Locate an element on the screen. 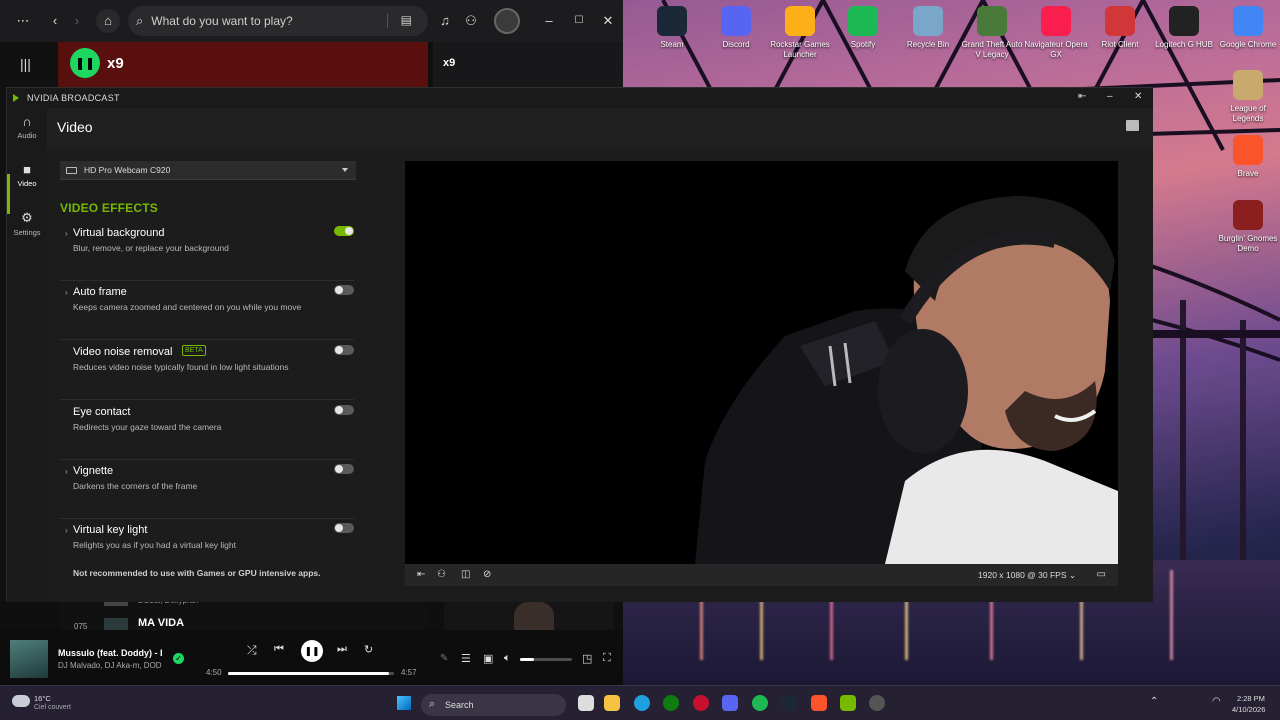 Image resolution: width=1280 pixels, height=720 pixels. nav-label: Settings is located at coordinates (27, 232).